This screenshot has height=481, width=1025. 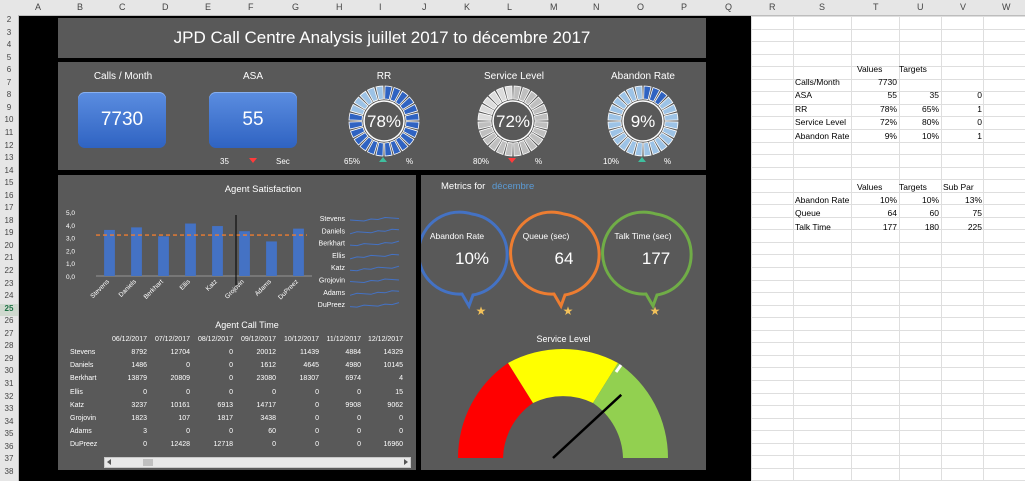 I want to click on row-header: 25, so click(x=9, y=309).